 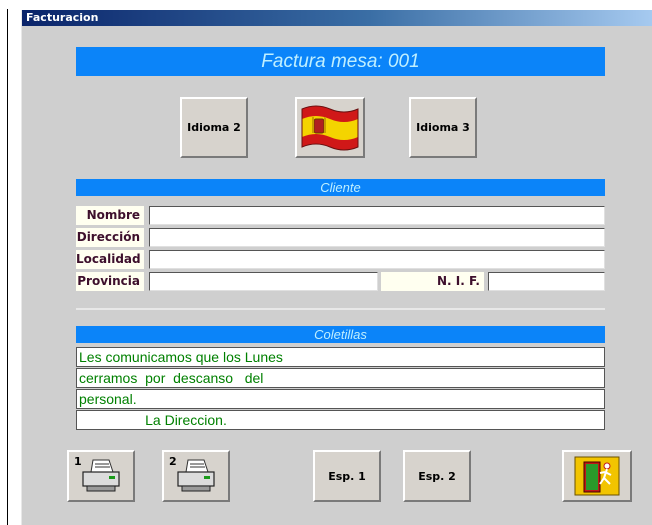 I want to click on print-2-button: 2, so click(x=196, y=476).